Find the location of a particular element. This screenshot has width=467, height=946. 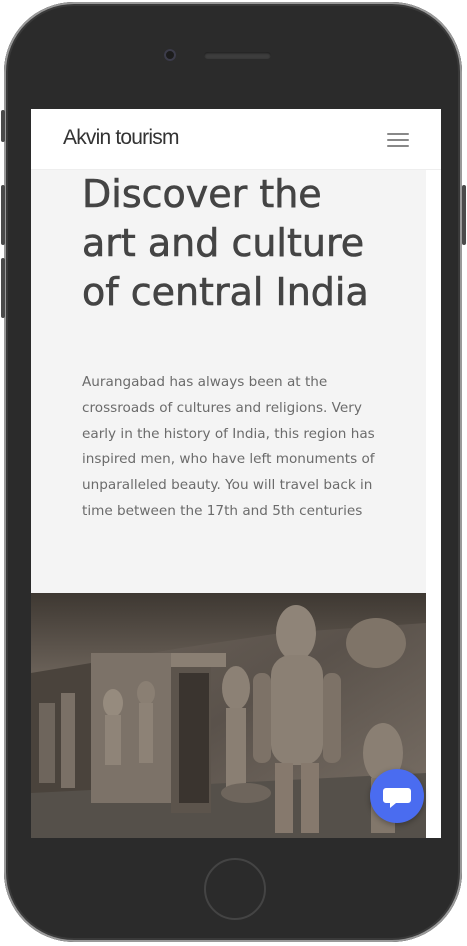

volume-down-button is located at coordinates (3, 288).